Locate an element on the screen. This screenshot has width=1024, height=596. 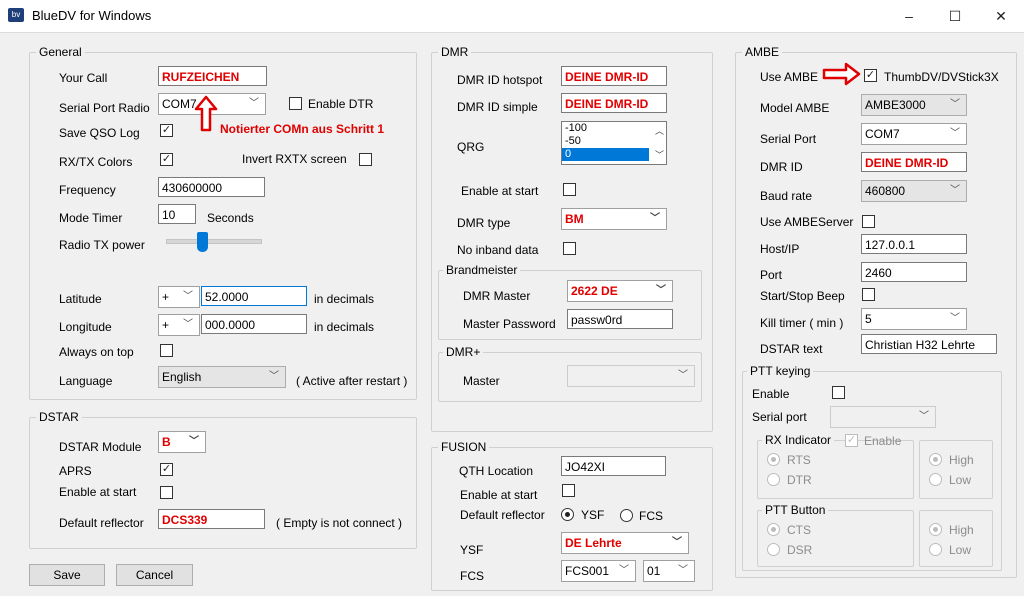
qrg-item: -100 is located at coordinates (605, 128).